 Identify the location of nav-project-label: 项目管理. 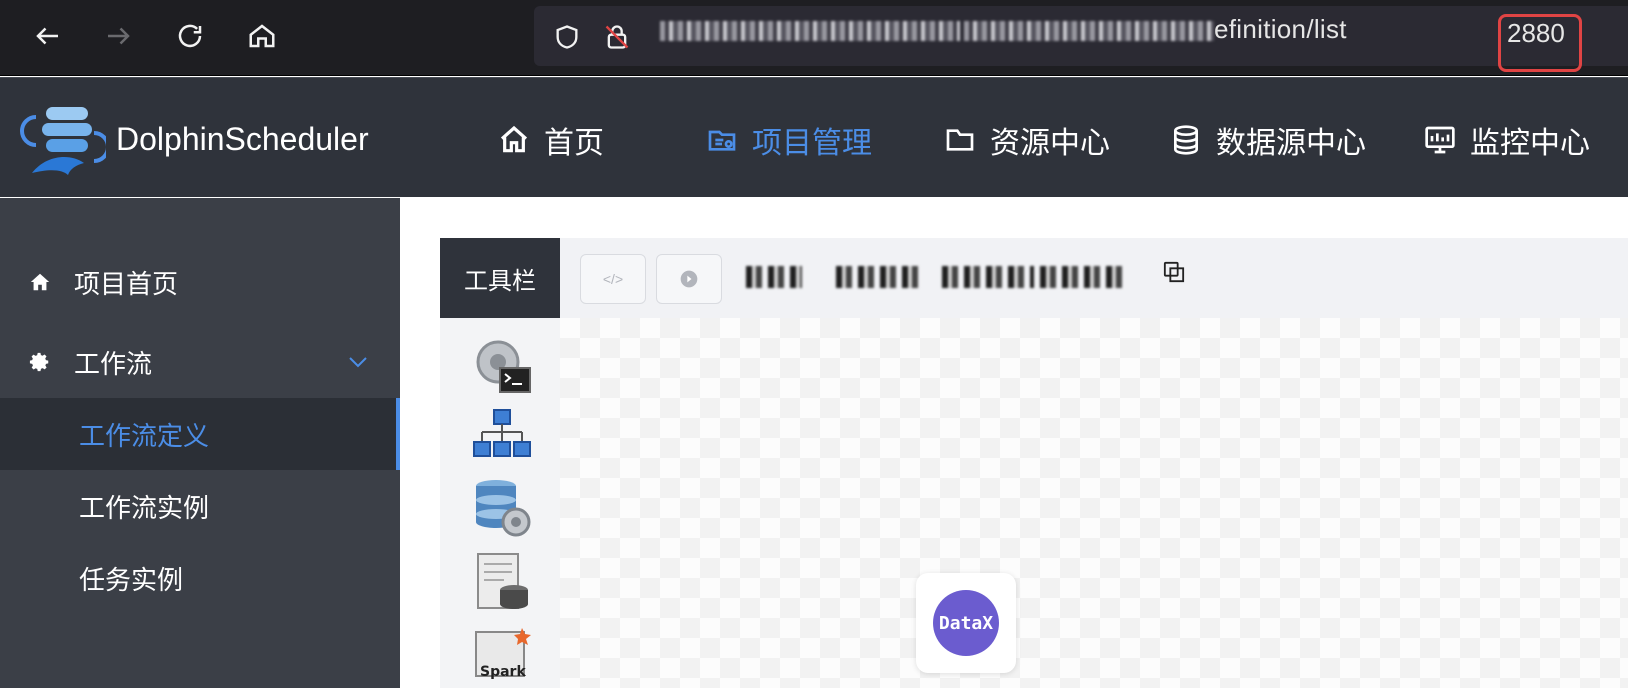
(812, 143).